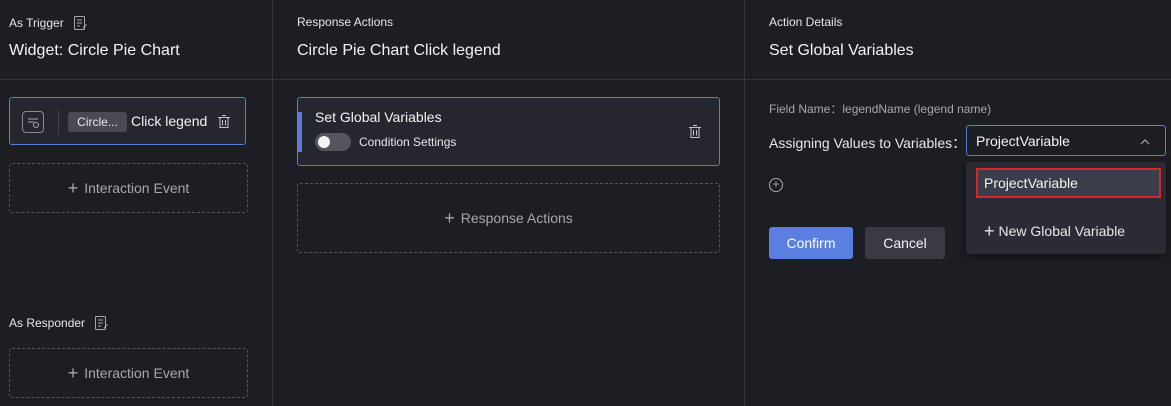 This screenshot has width=1171, height=406. I want to click on add-interaction-event-button: + Interaction Event, so click(128, 188).